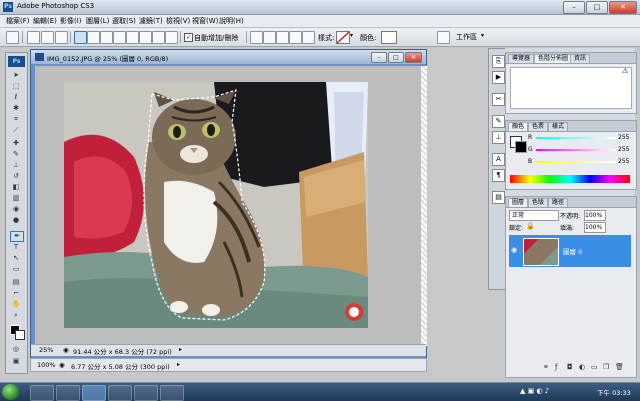  What do you see at coordinates (120, 393) in the screenshot?
I see `taskbar-media-icon` at bounding box center [120, 393].